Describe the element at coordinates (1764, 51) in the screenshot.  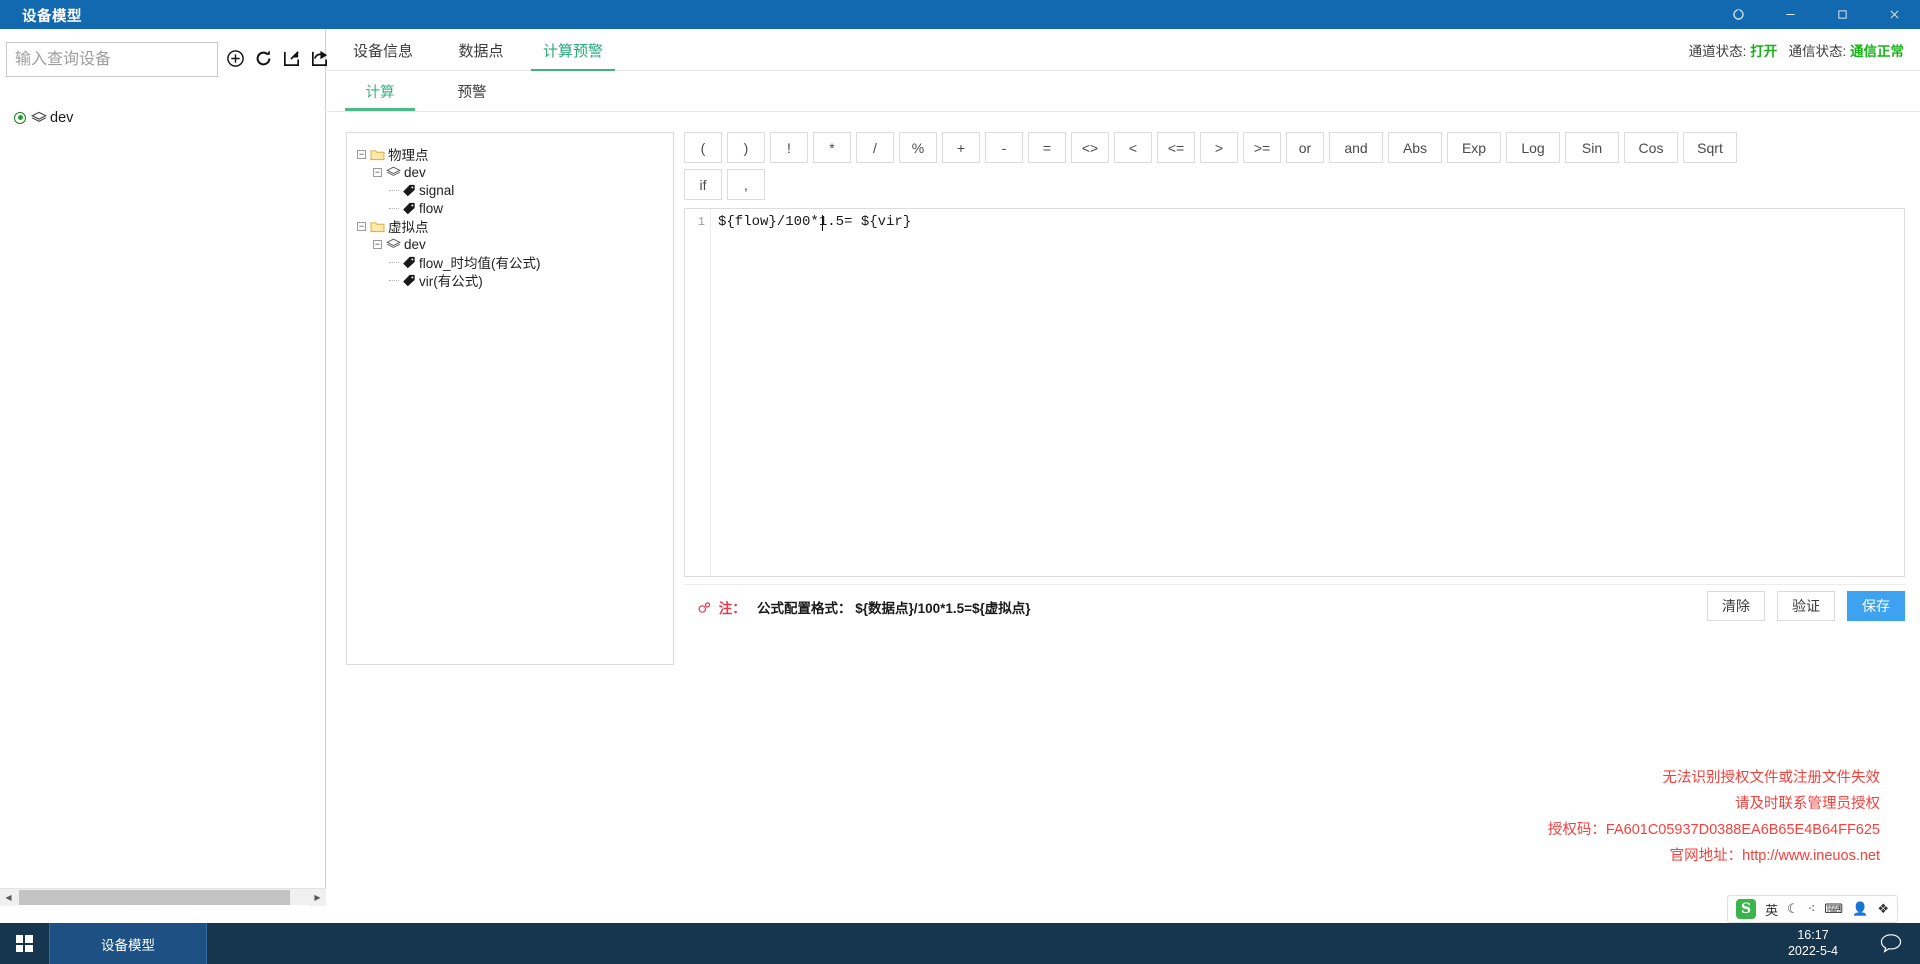
I see `channel-status-value: 打开` at that location.